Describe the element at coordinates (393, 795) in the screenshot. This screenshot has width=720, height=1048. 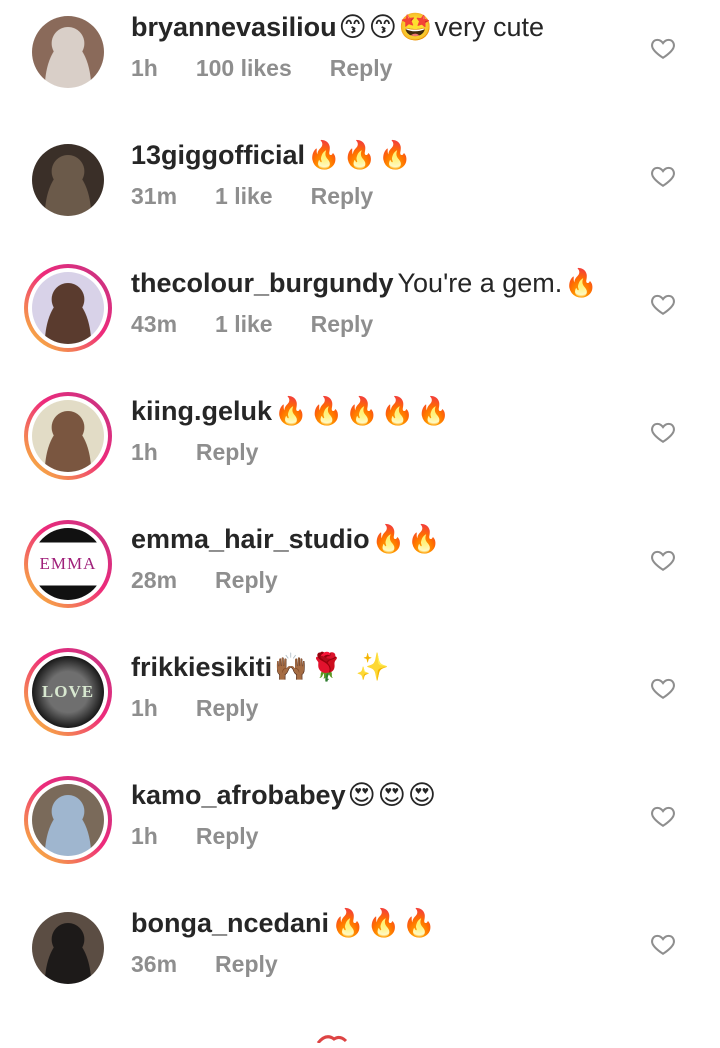
I see `comment-emoji: 😍😍😍` at that location.